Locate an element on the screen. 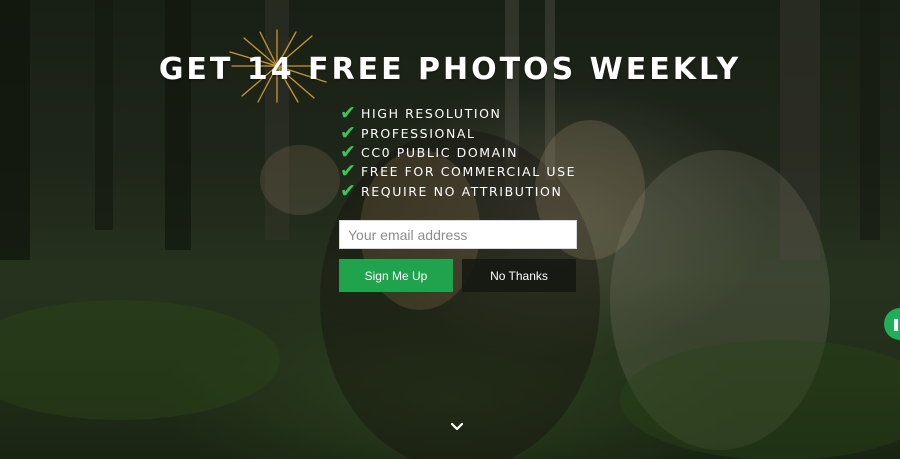 This screenshot has width=900, height=459. feature-label: FREE FOR COMMERCIAL USE is located at coordinates (469, 172).